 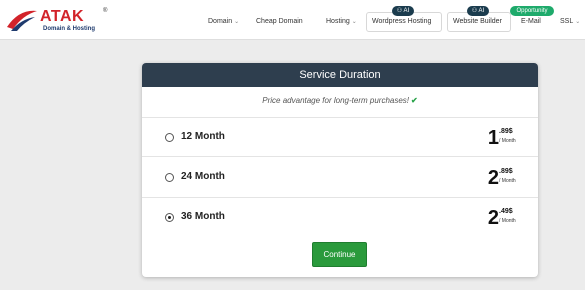 What do you see at coordinates (532, 11) in the screenshot?
I see `opportunity-badge: Opportunity` at bounding box center [532, 11].